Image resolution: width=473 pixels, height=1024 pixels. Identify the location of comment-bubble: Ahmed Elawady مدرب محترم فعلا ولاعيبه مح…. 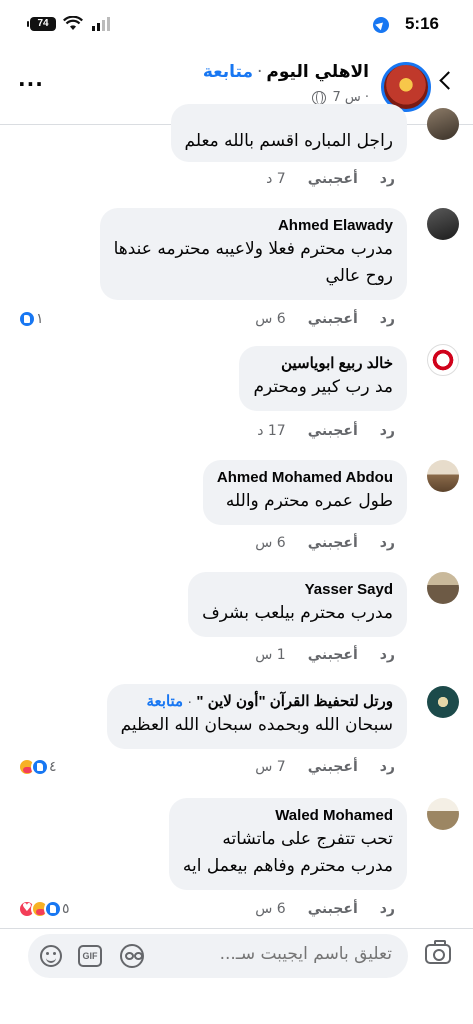
(253, 254).